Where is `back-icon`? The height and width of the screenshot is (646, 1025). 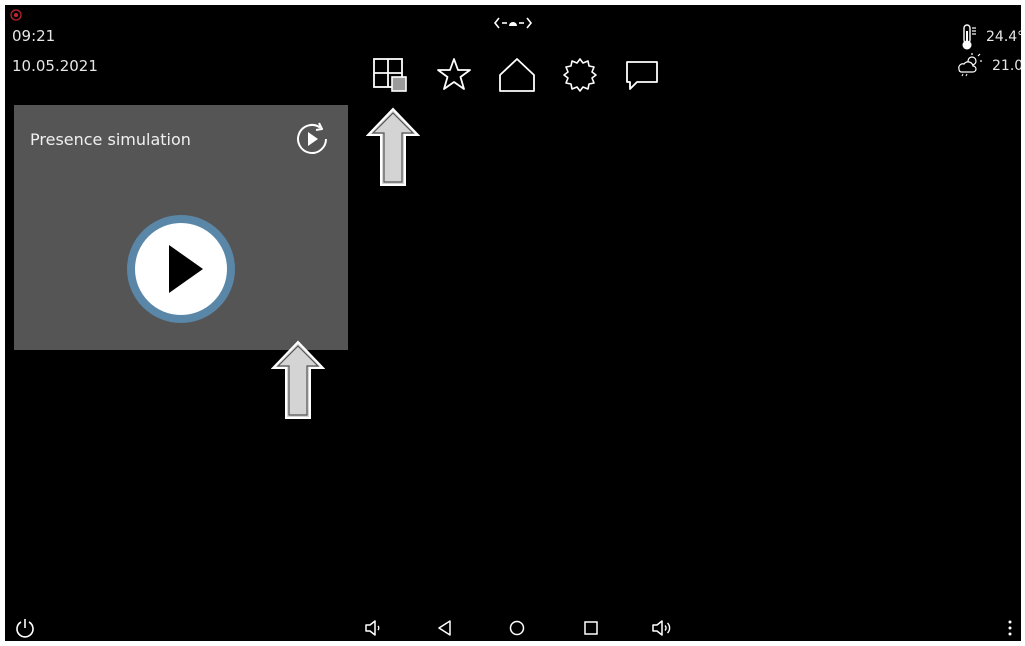 back-icon is located at coordinates (445, 628).